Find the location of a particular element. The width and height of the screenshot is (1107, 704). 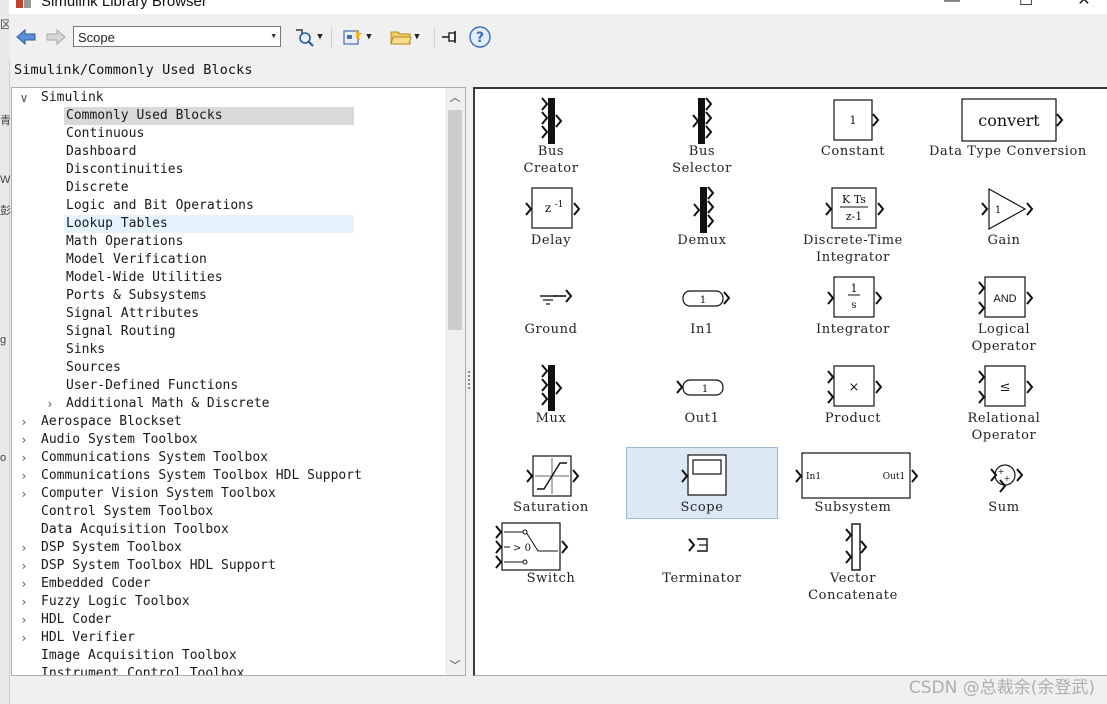

tree-item: Ports & Subsystems is located at coordinates (229, 296).